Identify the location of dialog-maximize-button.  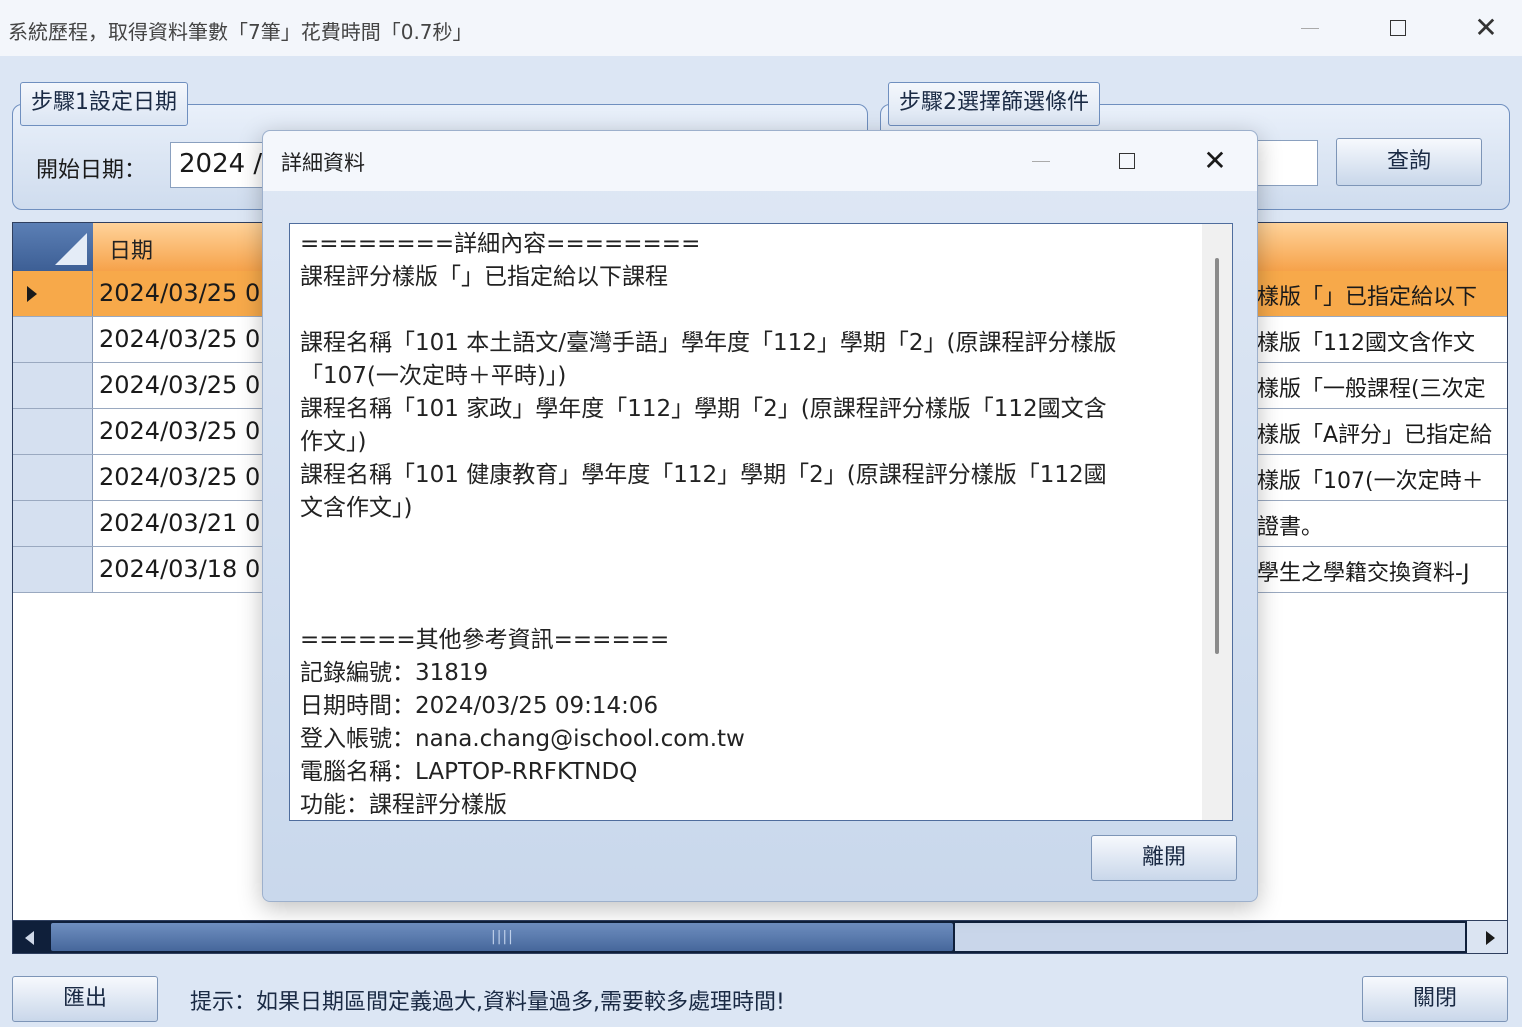
(1127, 161).